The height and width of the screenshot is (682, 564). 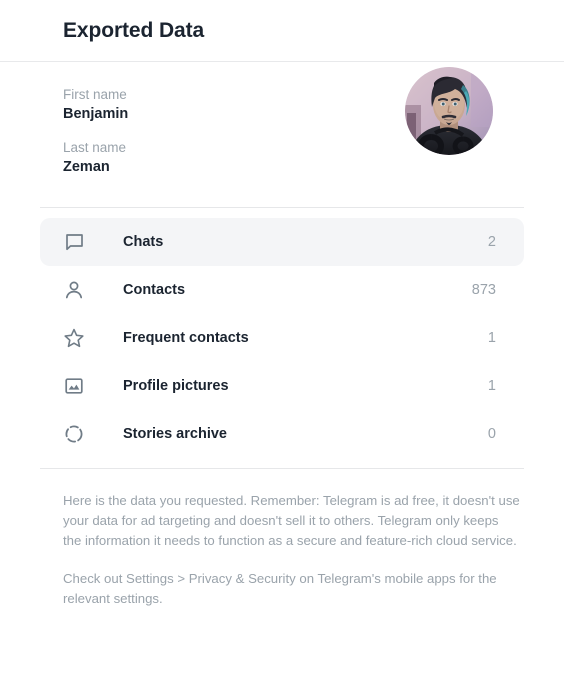 What do you see at coordinates (282, 386) in the screenshot?
I see `stat-row-profile-pictures: Profile pictures 1` at bounding box center [282, 386].